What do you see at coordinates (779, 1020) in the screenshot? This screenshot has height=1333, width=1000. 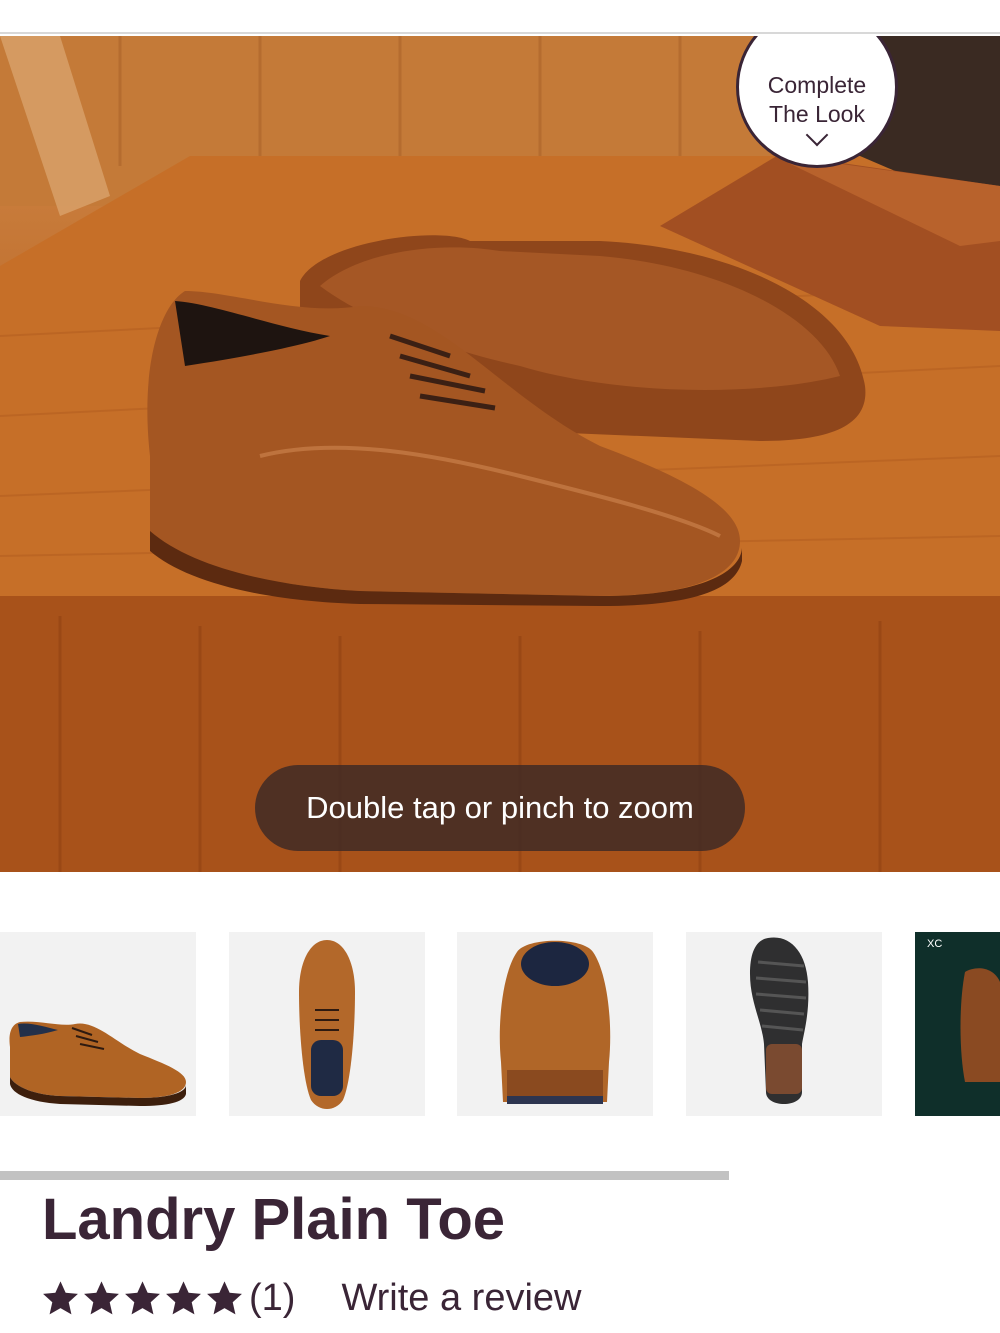 I see `shoe-sole-image` at bounding box center [779, 1020].